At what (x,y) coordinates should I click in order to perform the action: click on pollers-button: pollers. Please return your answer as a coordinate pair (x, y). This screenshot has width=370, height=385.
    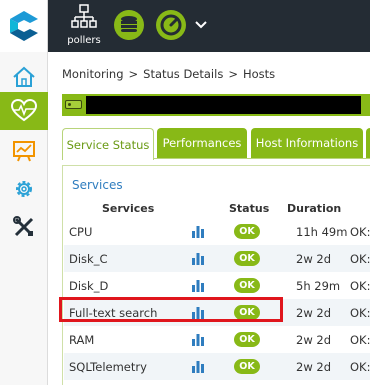
    Looking at the image, I should click on (83, 26).